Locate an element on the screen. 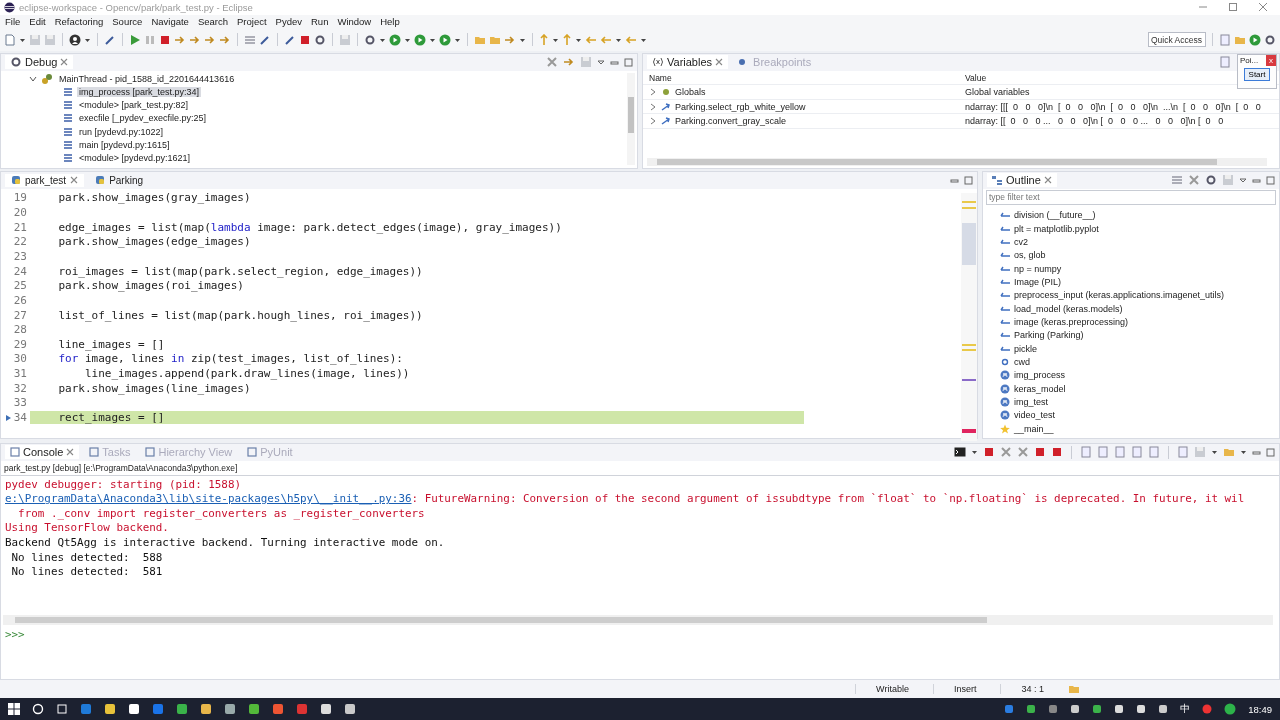 The image size is (1280, 720). quick-access-field: Quick Access is located at coordinates (1177, 40).